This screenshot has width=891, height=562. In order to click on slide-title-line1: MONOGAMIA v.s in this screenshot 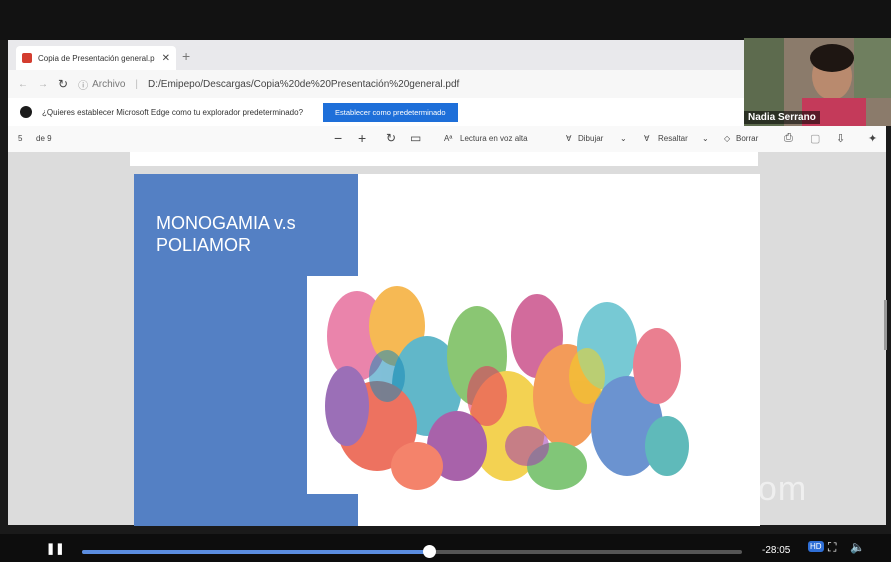, I will do `click(226, 223)`.